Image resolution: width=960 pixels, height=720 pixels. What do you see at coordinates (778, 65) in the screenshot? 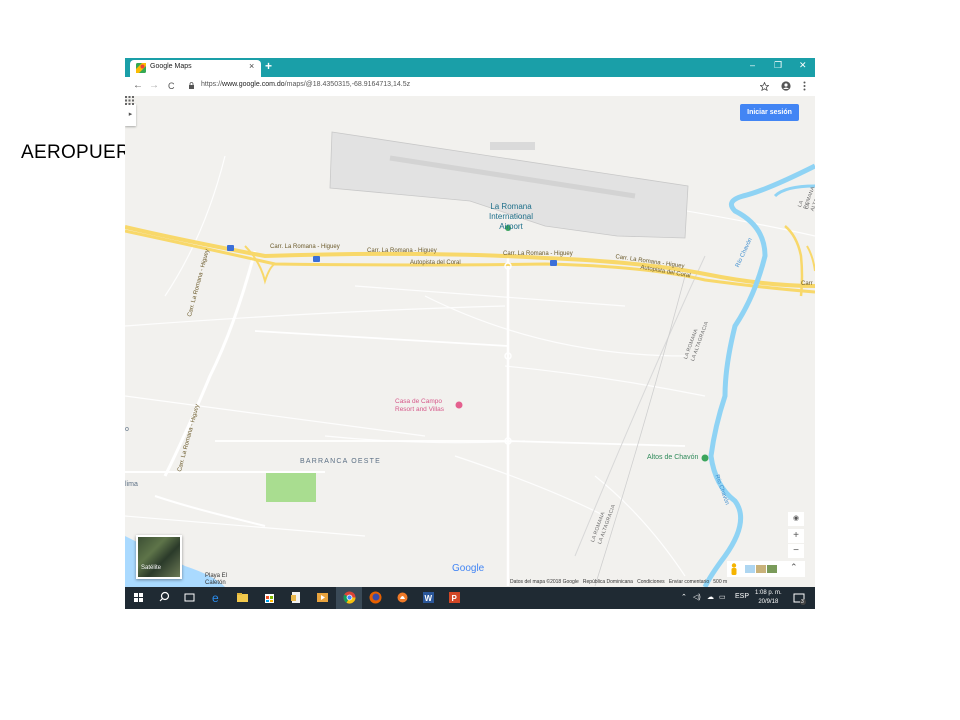
I see `maximize-icon: ❐` at bounding box center [778, 65].